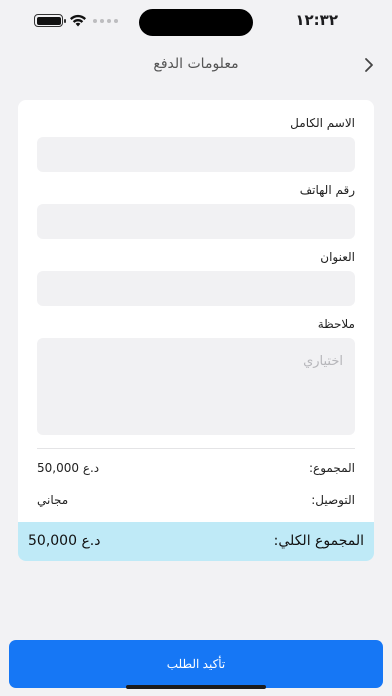  I want to click on chevron-right-icon, so click(369, 65).